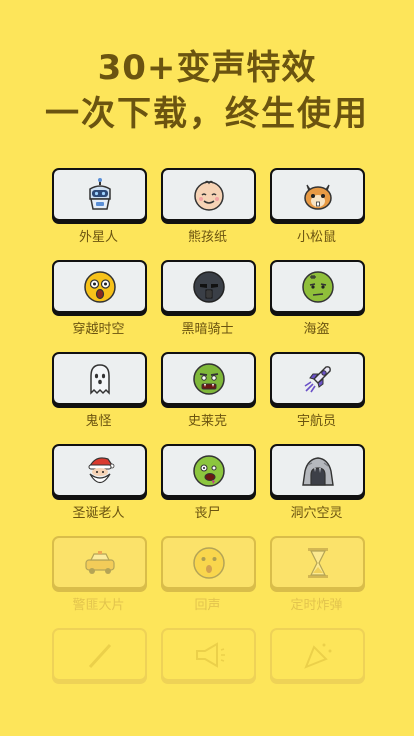 The width and height of the screenshot is (414, 736). I want to click on megaphone-icon, so click(210, 654).